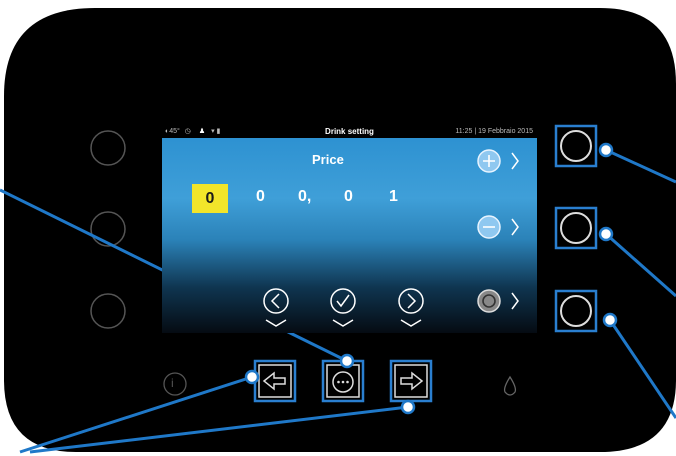  I want to click on price-digit-3: 0,, so click(304, 197).